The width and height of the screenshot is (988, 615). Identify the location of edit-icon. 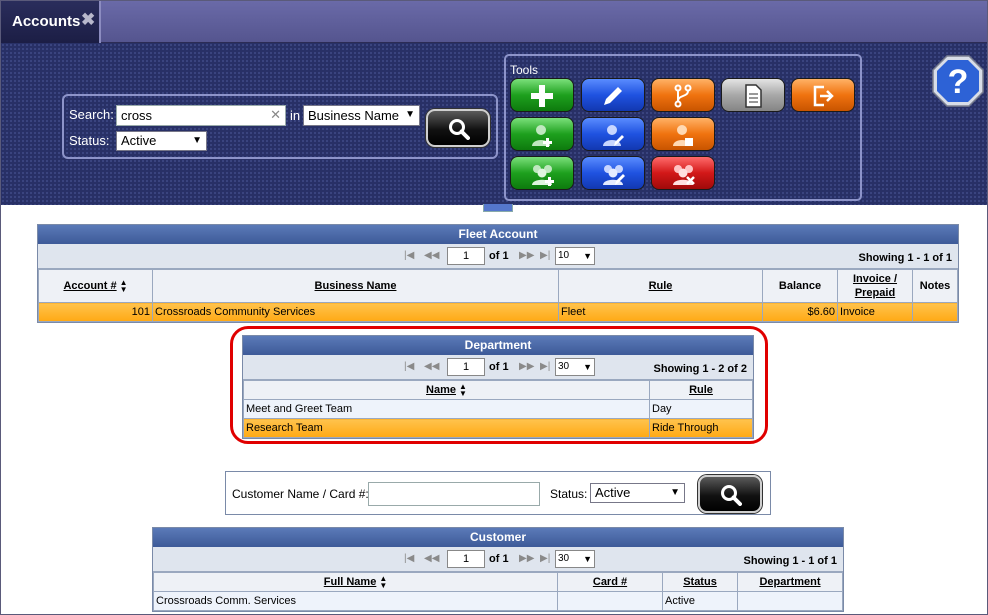
(613, 96).